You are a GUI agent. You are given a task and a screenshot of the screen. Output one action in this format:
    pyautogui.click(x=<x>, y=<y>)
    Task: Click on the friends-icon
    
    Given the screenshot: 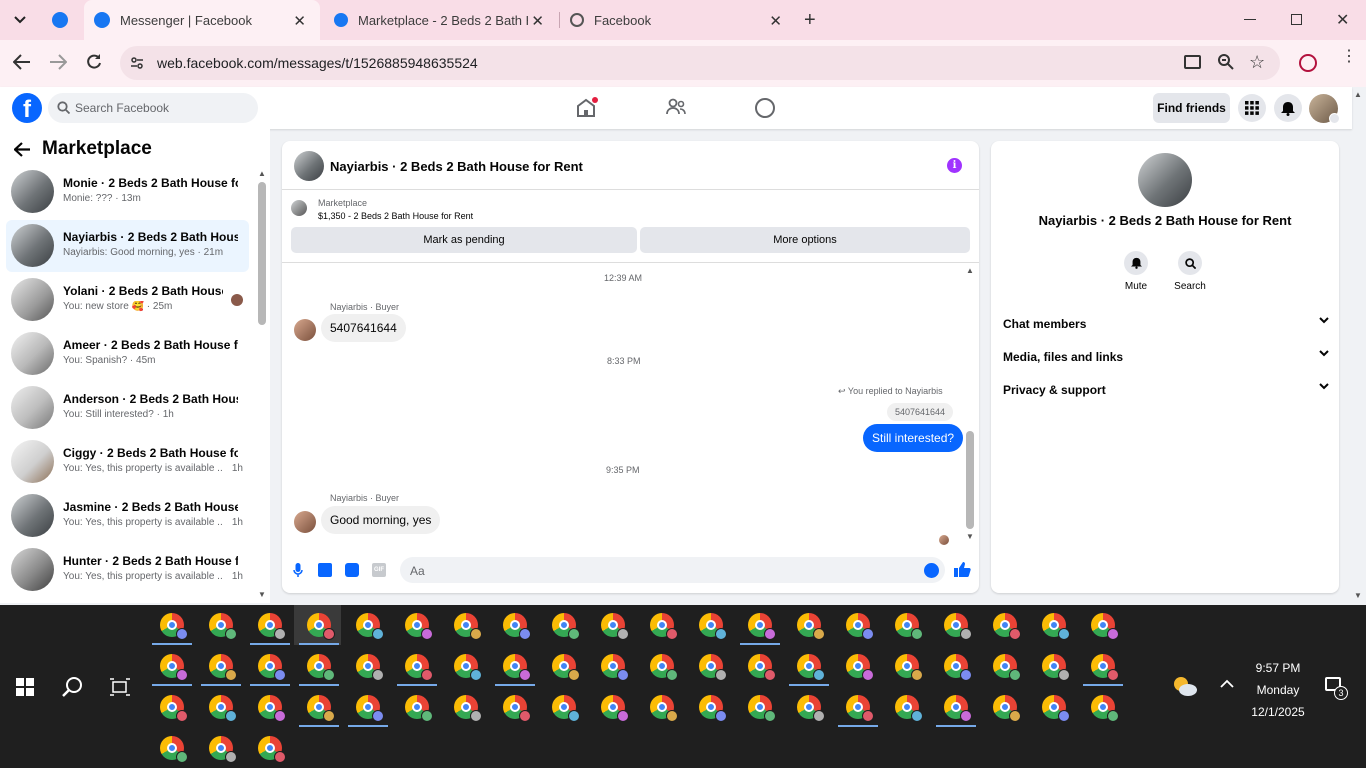 What is the action you would take?
    pyautogui.click(x=676, y=107)
    